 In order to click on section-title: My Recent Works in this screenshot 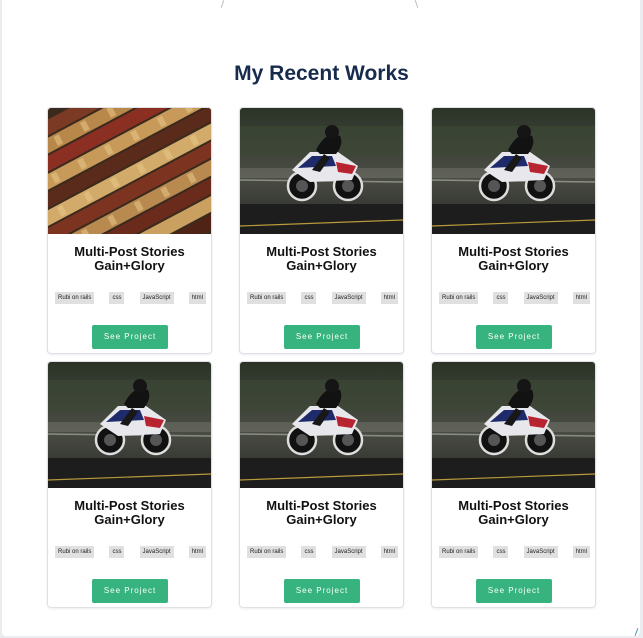, I will do `click(321, 73)`.